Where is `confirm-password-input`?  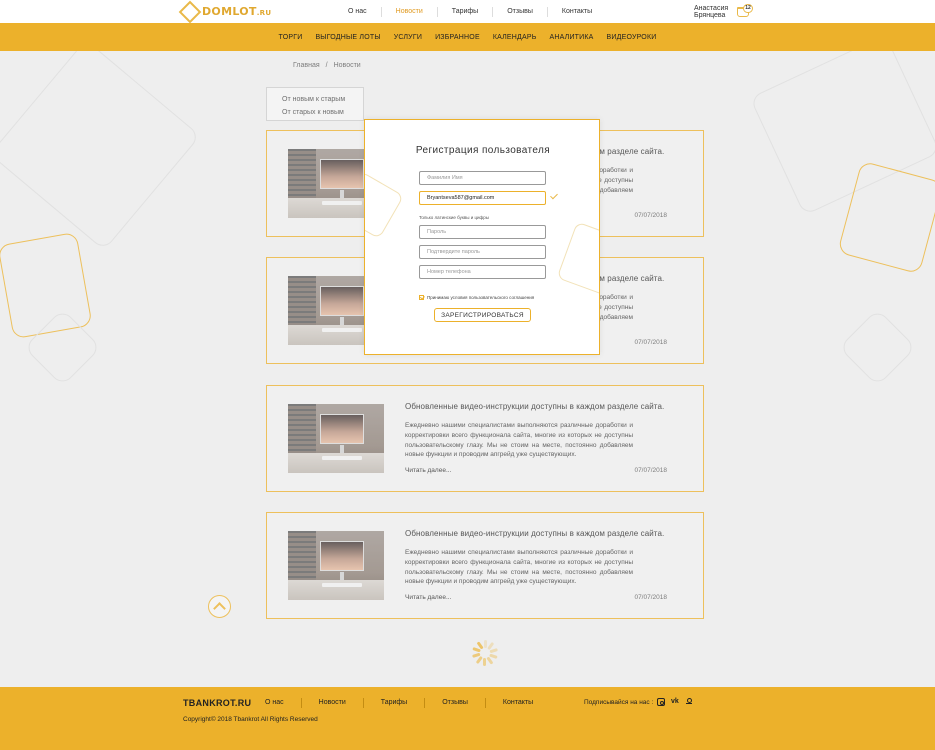 confirm-password-input is located at coordinates (482, 252).